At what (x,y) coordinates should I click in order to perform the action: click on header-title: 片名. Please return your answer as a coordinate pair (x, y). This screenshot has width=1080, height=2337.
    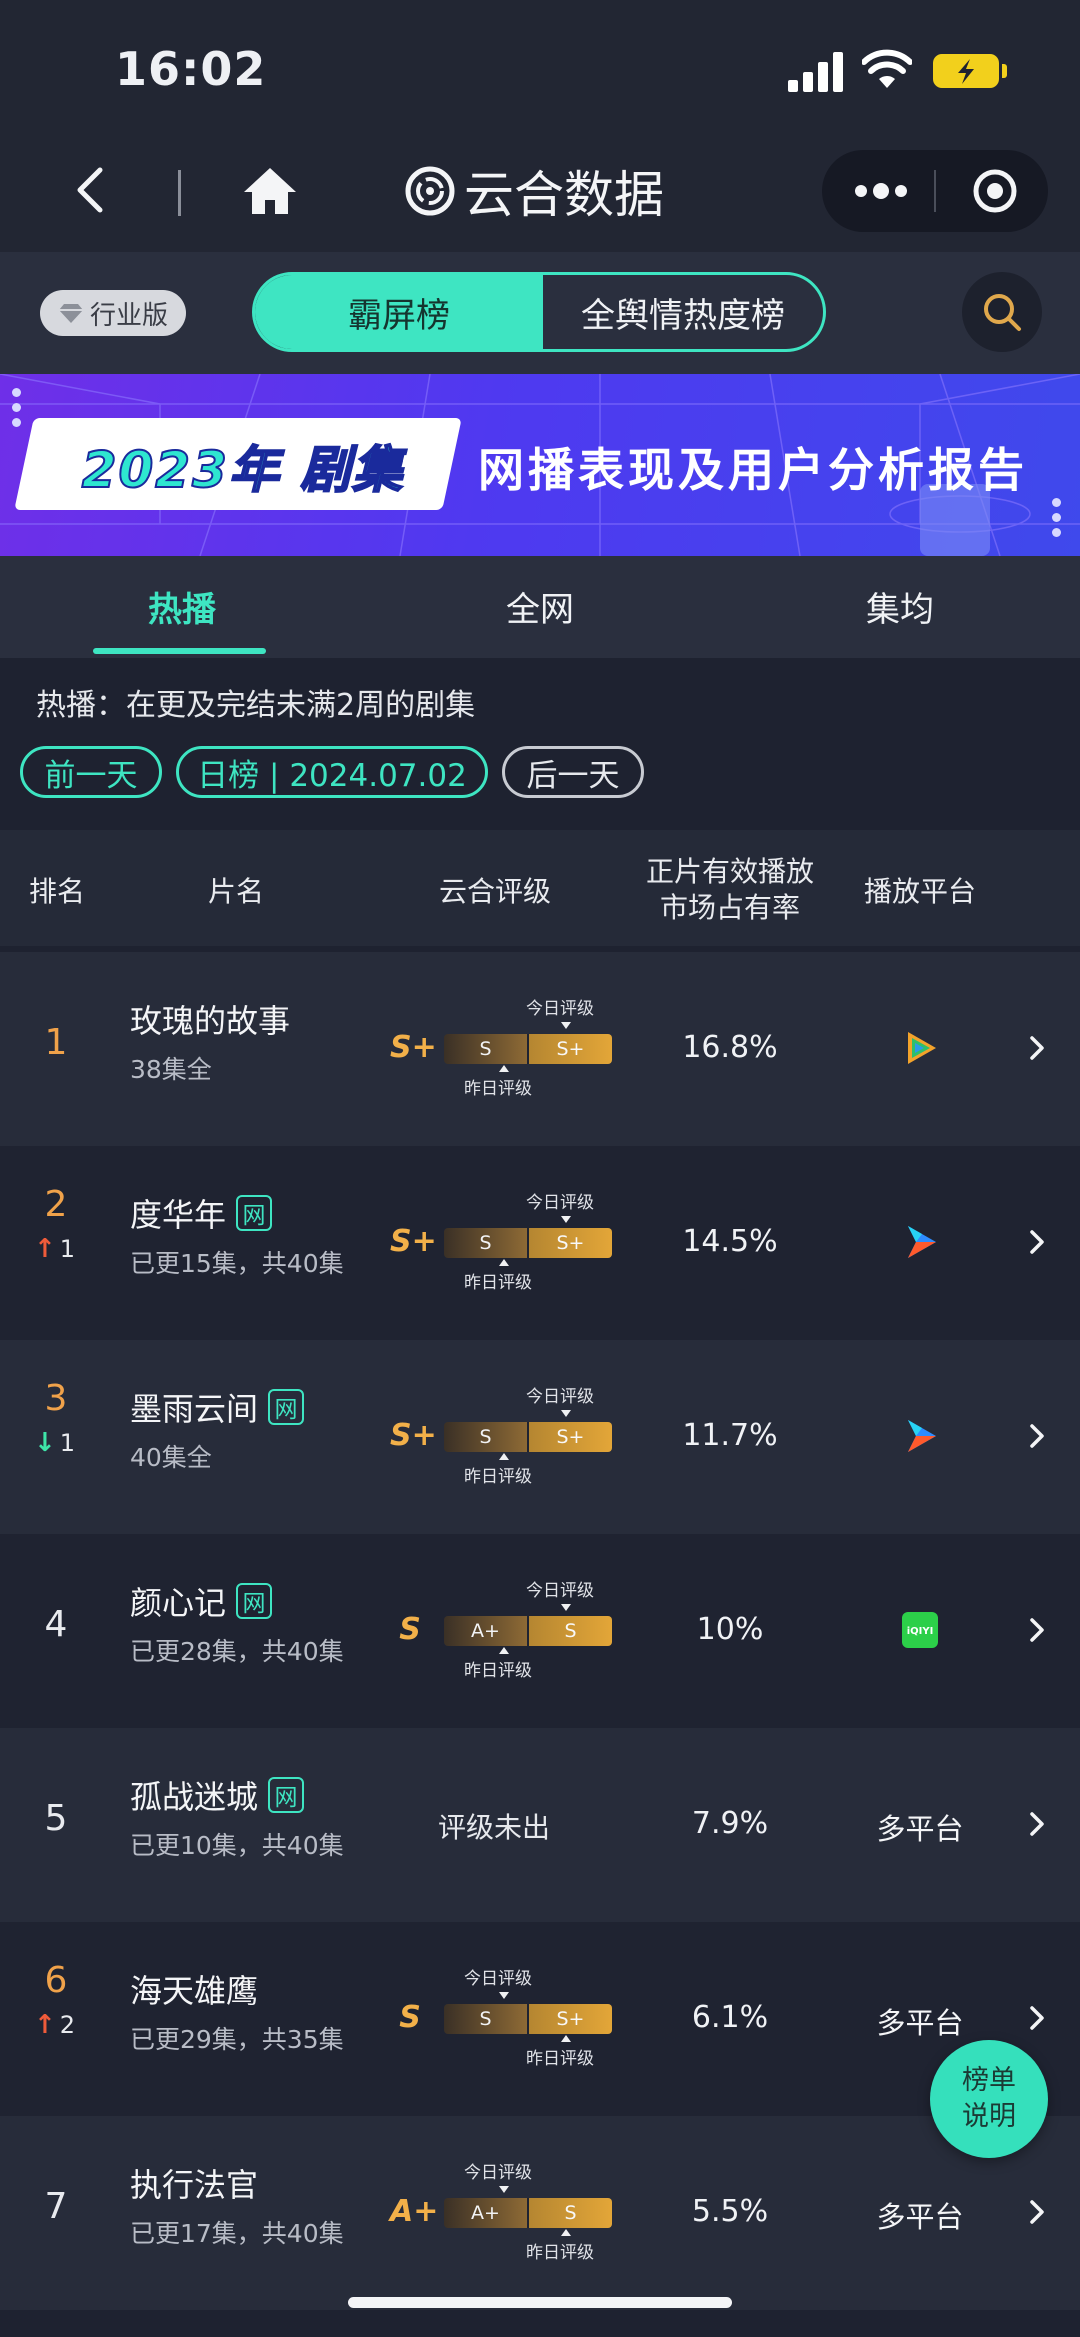
    Looking at the image, I should click on (235, 891).